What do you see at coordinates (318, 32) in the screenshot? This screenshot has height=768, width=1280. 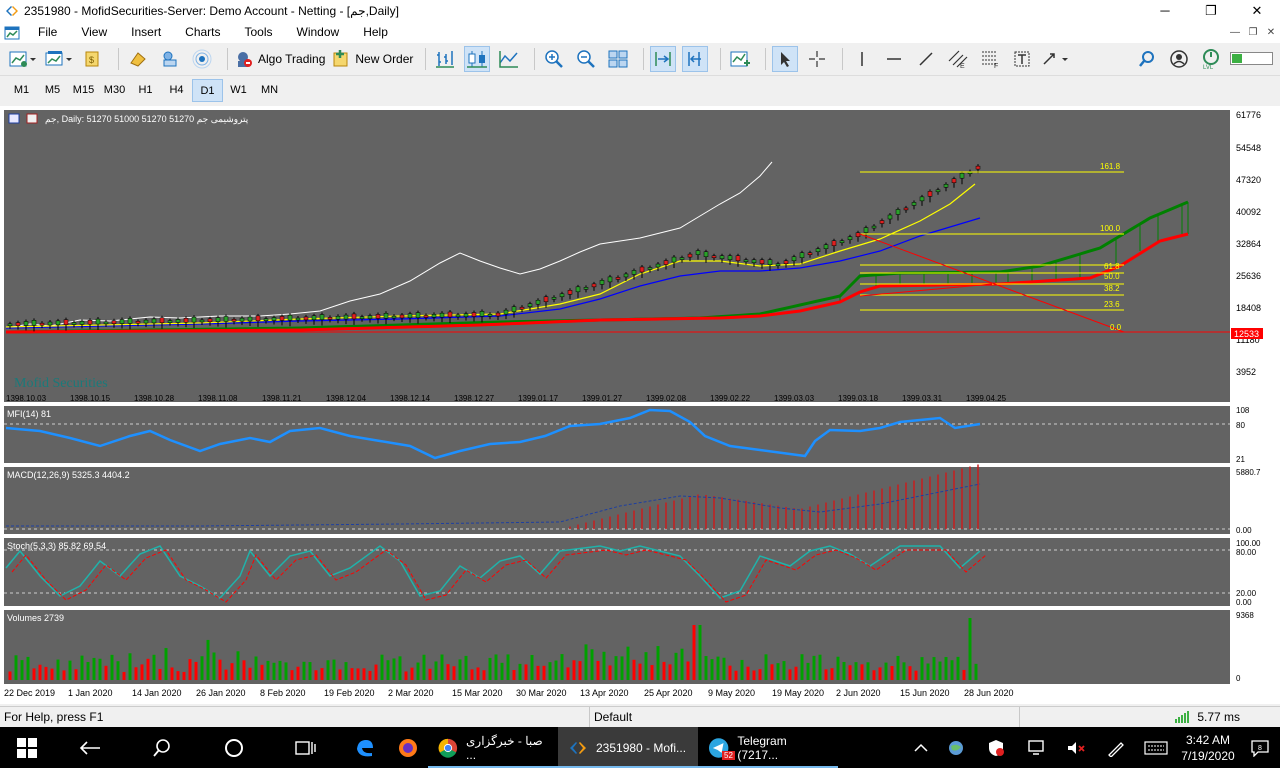 I see `menu-window: Window` at bounding box center [318, 32].